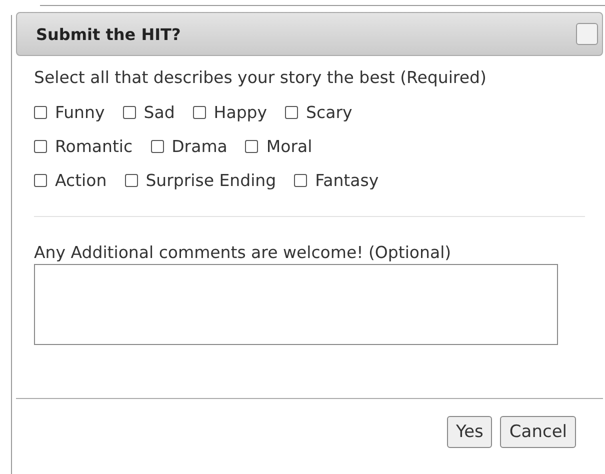 Image resolution: width=605 pixels, height=474 pixels. Describe the element at coordinates (587, 34) in the screenshot. I see `close-button` at that location.